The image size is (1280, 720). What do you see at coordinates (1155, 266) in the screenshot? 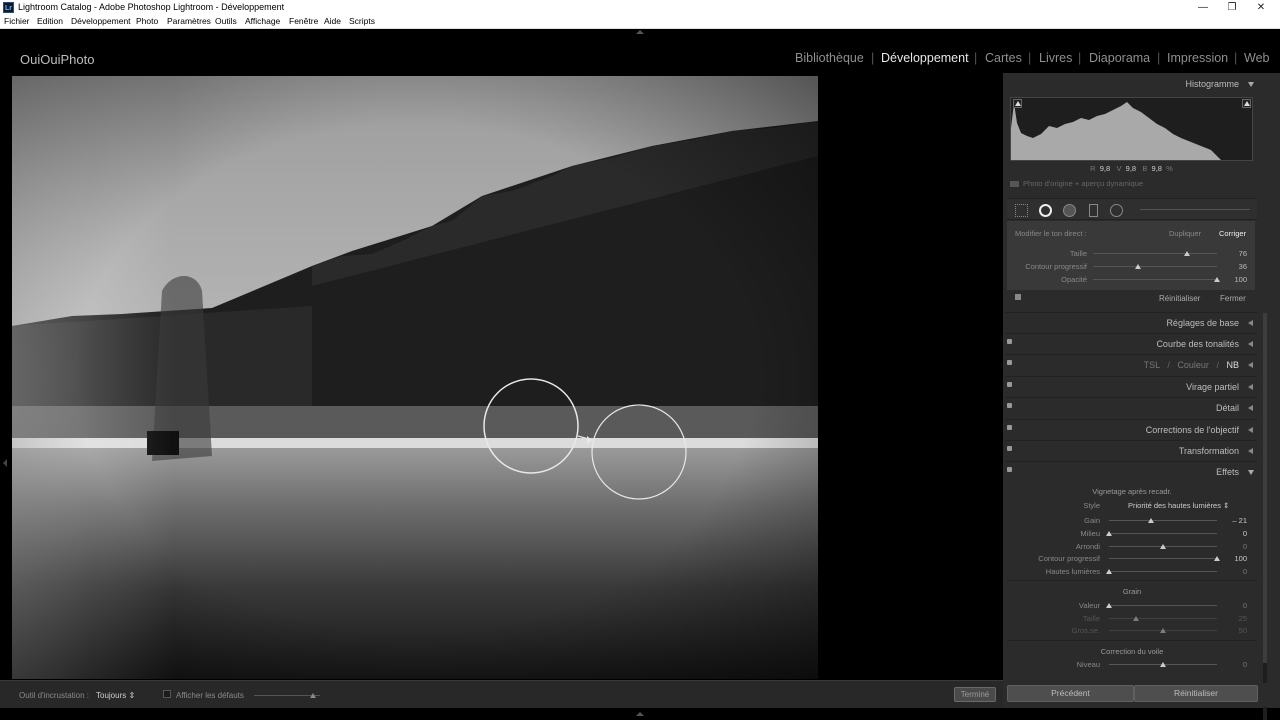
I see `feather-slider` at bounding box center [1155, 266].